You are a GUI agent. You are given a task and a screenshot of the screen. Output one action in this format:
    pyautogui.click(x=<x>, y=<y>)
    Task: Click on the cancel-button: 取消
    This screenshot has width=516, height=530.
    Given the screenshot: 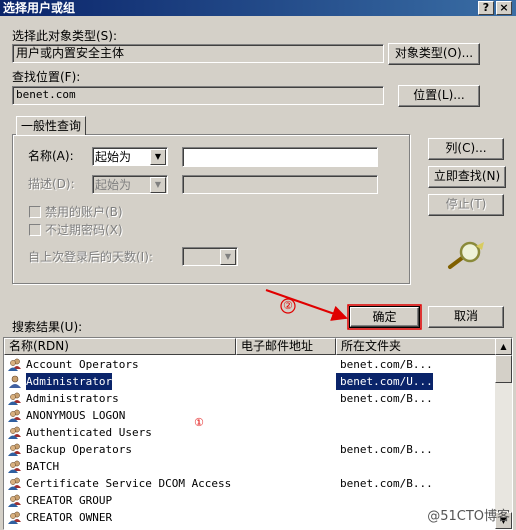 What is the action you would take?
    pyautogui.click(x=466, y=317)
    